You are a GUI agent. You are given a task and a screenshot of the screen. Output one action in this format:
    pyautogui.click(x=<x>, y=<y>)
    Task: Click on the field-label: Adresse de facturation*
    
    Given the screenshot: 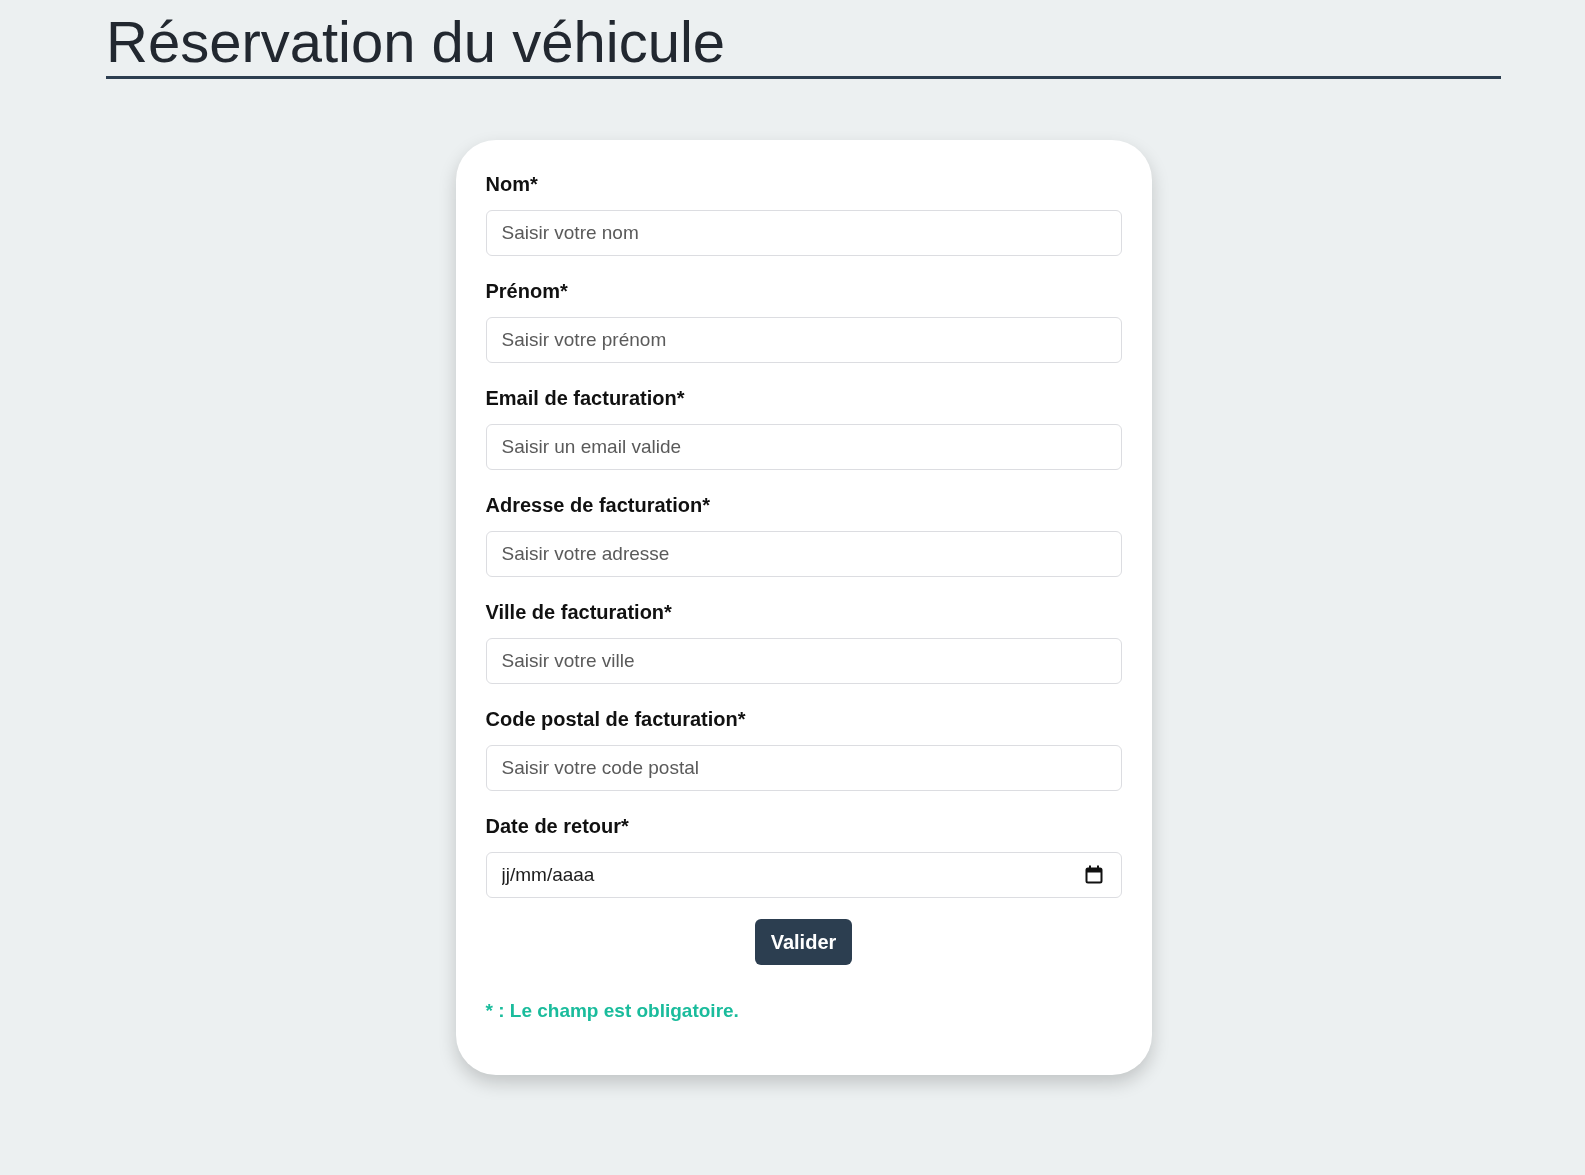 What is the action you would take?
    pyautogui.click(x=597, y=505)
    